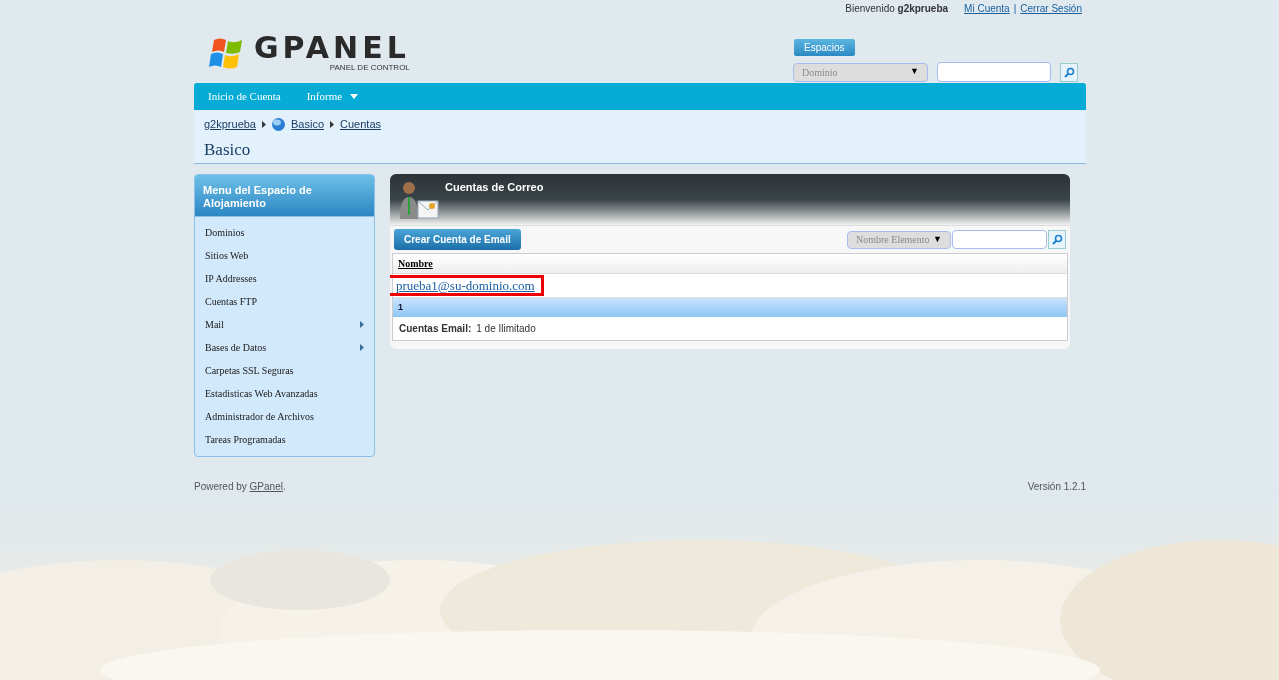 This screenshot has width=1279, height=680. Describe the element at coordinates (284, 370) in the screenshot. I see `sidebar-item: Carpetas SSL Seguras` at that location.